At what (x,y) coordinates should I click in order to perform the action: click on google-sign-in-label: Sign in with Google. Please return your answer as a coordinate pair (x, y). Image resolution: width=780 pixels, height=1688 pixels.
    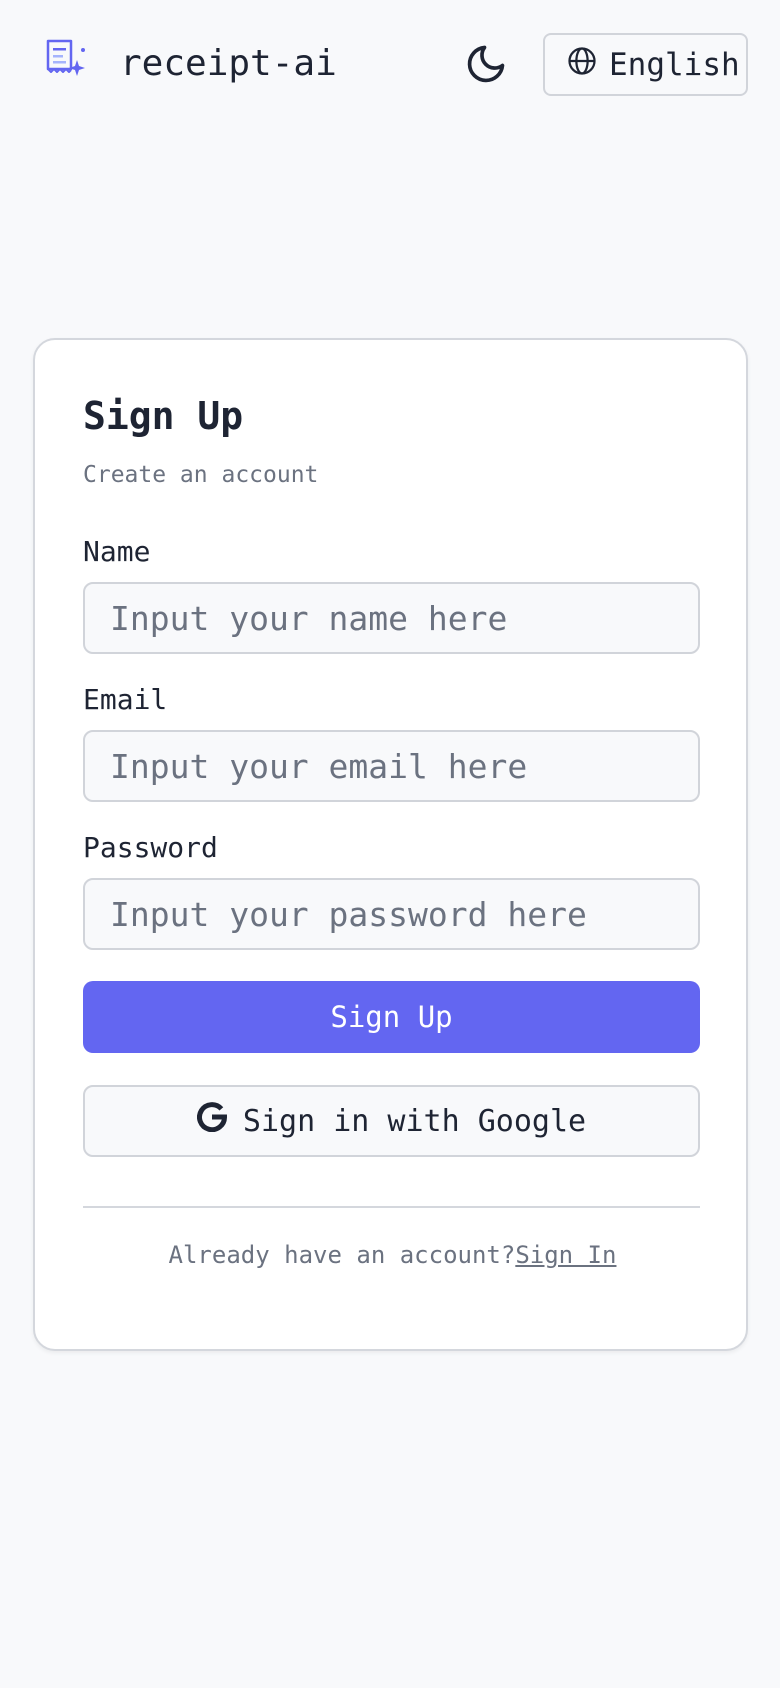
    Looking at the image, I should click on (414, 1121).